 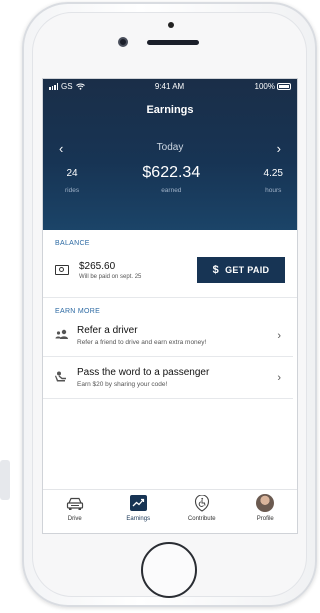 I want to click on tab-profile: Profile, so click(x=265, y=508).